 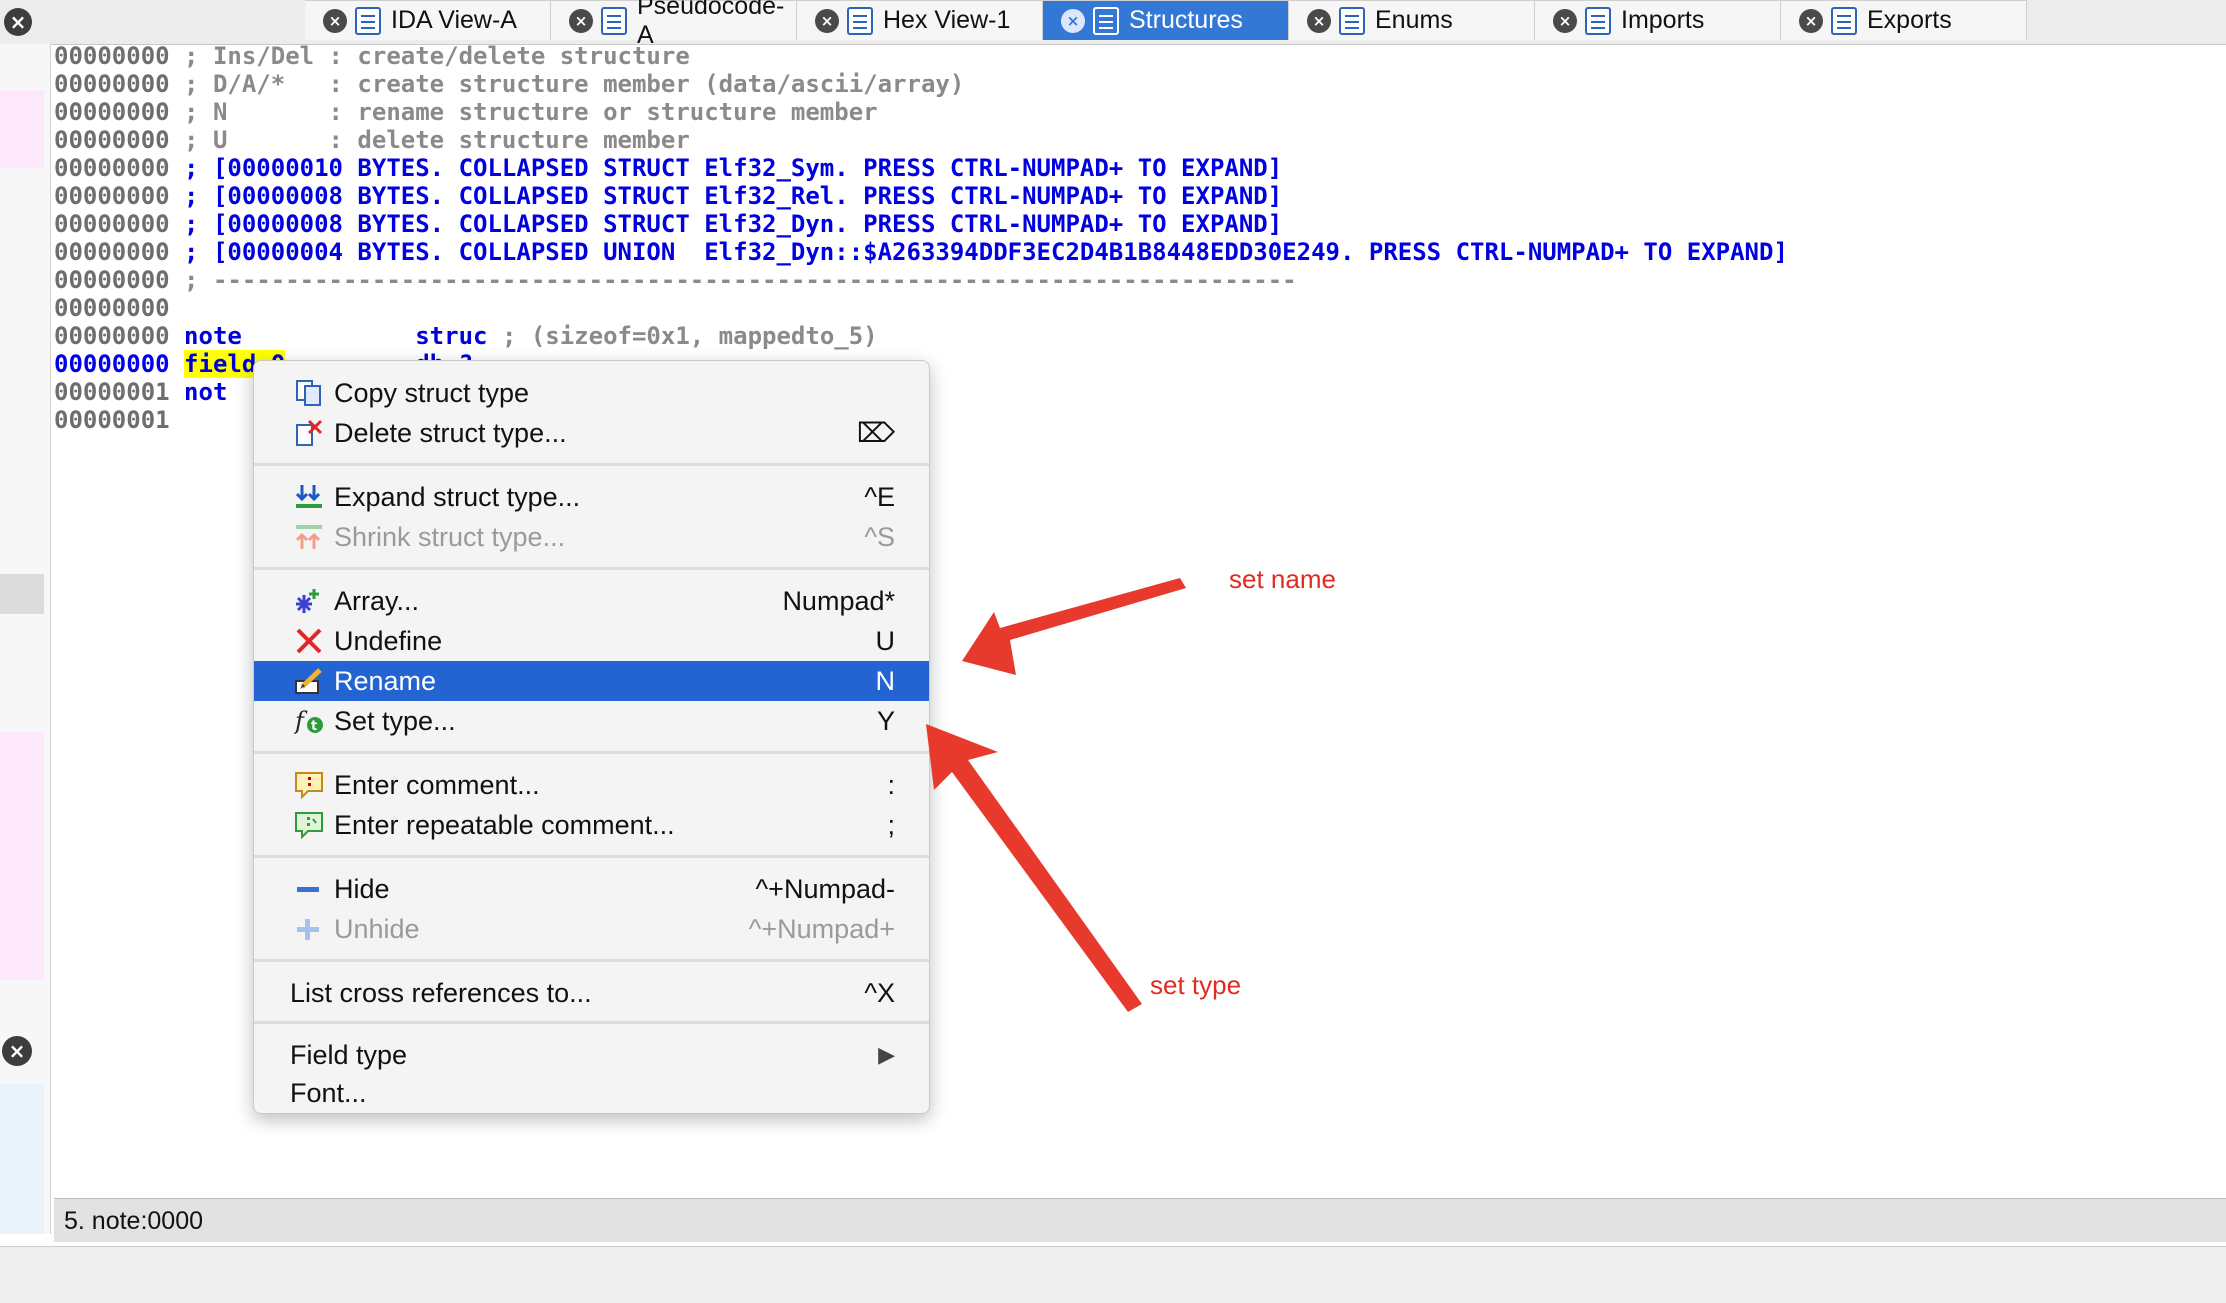 I want to click on status-bar: 5. note:0000, so click(x=1140, y=1220).